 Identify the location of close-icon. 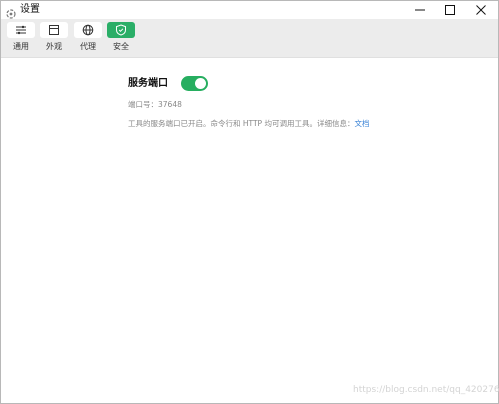
(481, 10).